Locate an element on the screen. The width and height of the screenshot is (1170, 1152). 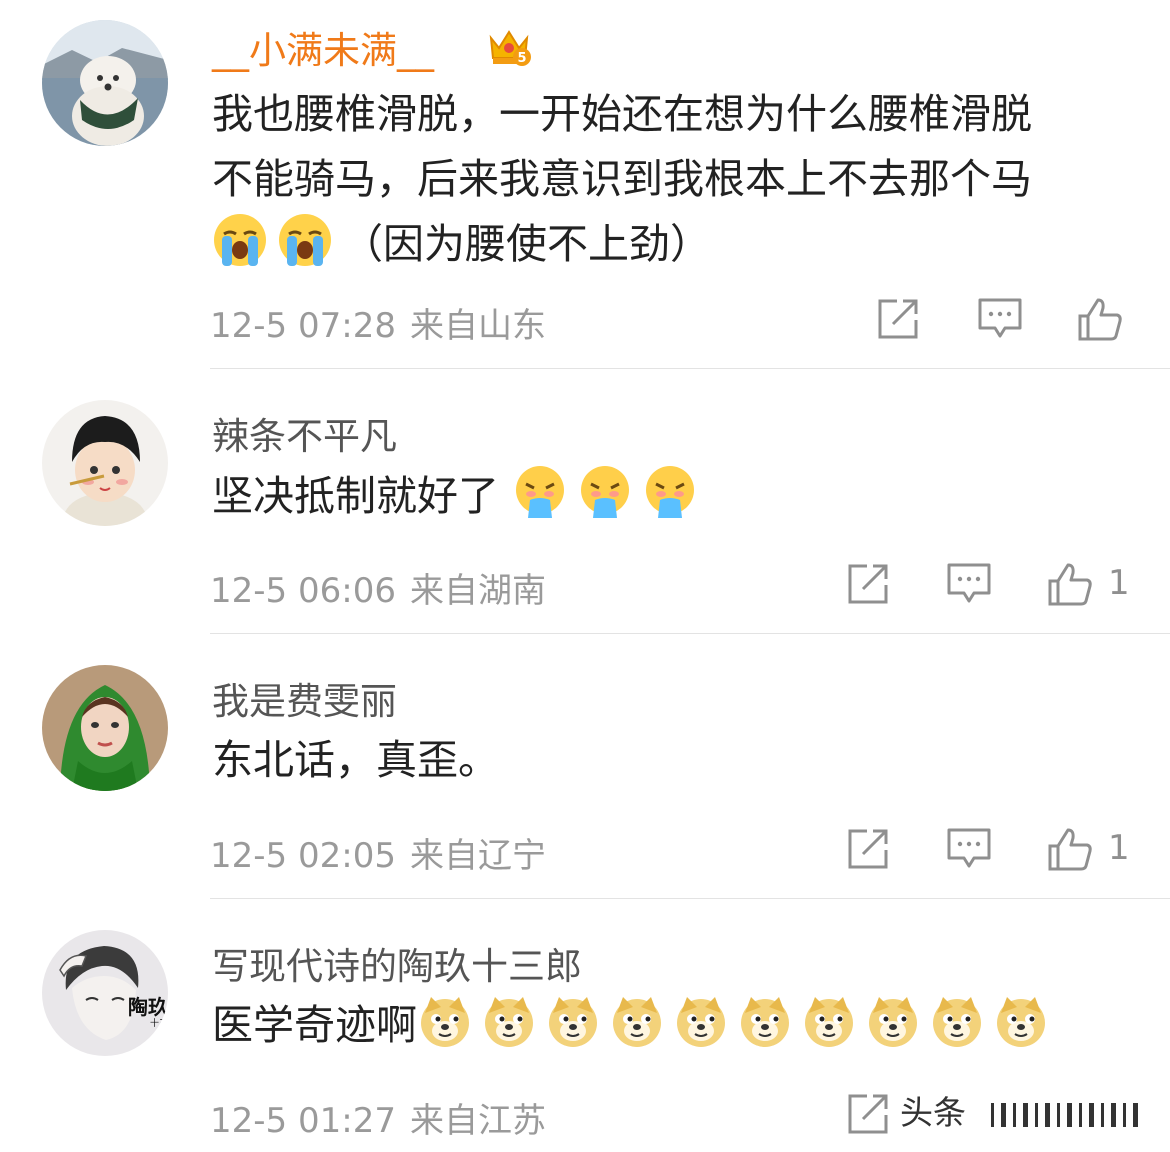
comment-location: 来自湖南 is located at coordinates (477, 591).